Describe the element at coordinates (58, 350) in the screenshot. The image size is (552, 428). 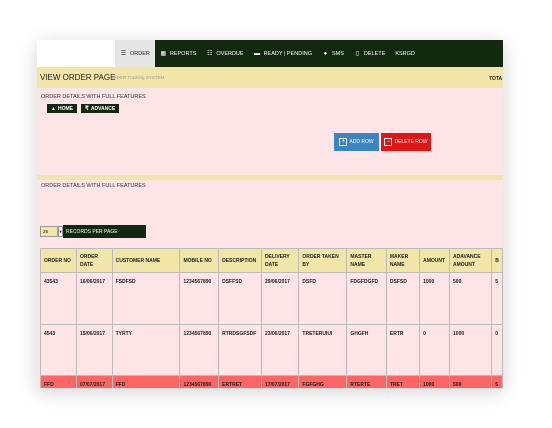
I see `table-cell: 4543` at that location.